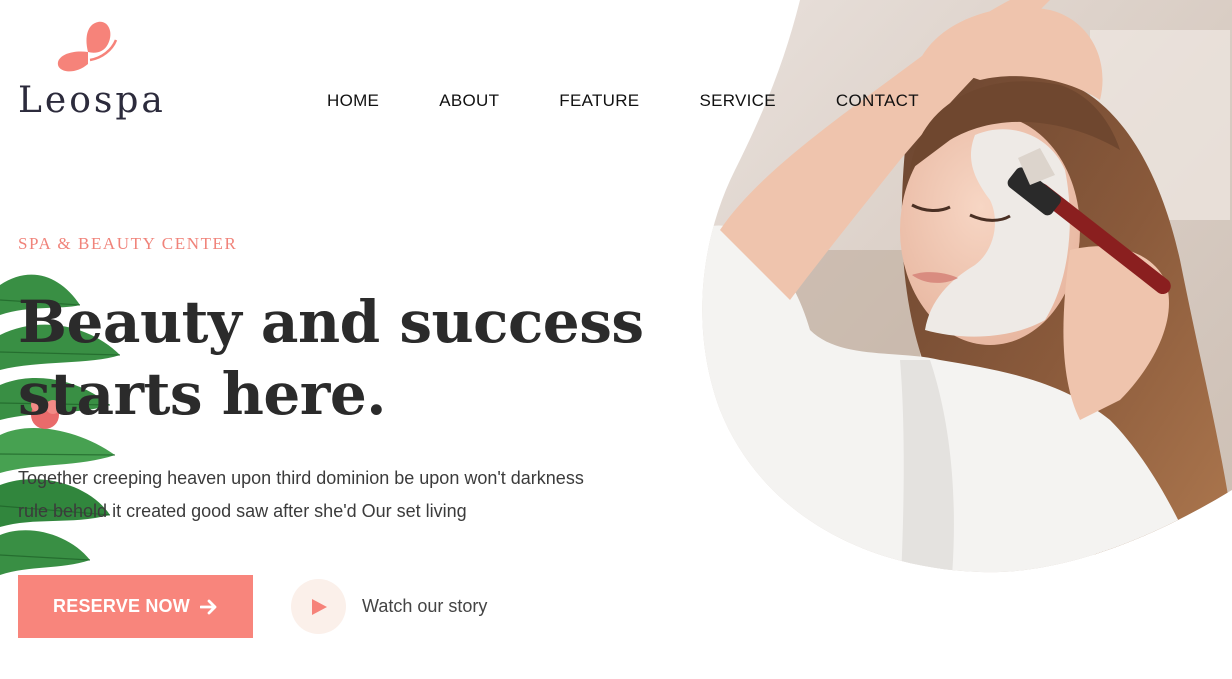 The image size is (1232, 679). I want to click on butterfly-logo-icon, so click(89, 50).